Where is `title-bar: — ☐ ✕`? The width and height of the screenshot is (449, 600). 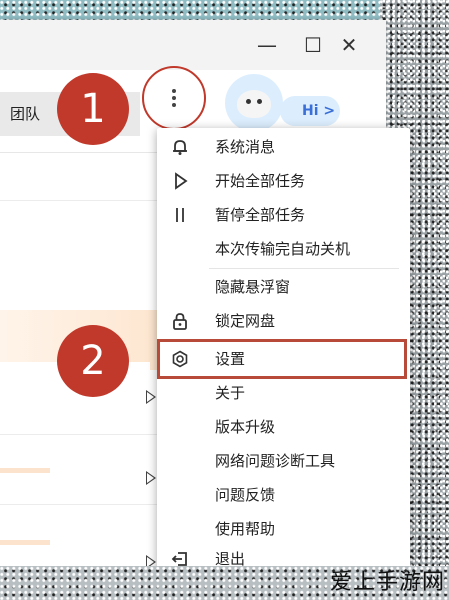
title-bar: — ☐ ✕ is located at coordinates (193, 45).